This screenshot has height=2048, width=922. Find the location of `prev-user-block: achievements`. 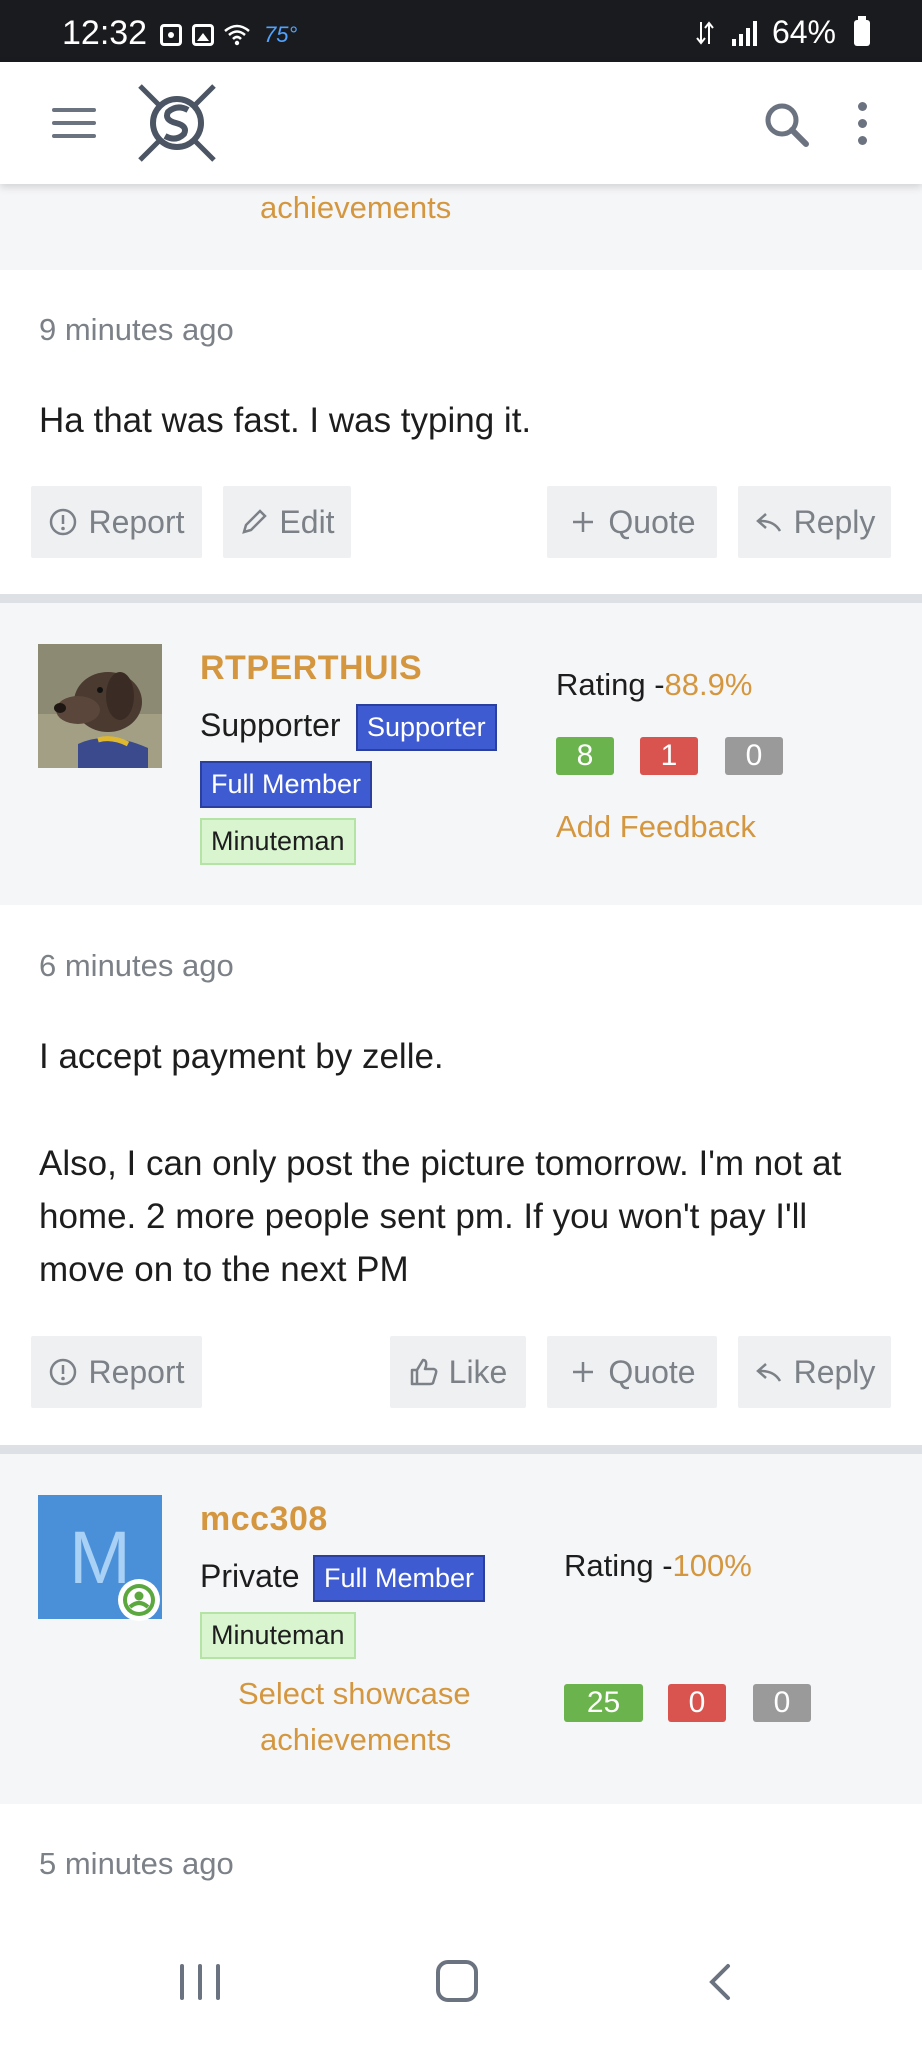

prev-user-block: achievements is located at coordinates (461, 227).